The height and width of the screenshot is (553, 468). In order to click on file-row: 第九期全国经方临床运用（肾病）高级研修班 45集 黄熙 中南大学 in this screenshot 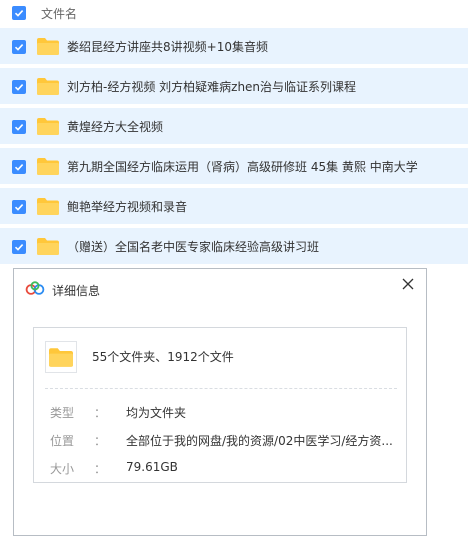, I will do `click(234, 167)`.